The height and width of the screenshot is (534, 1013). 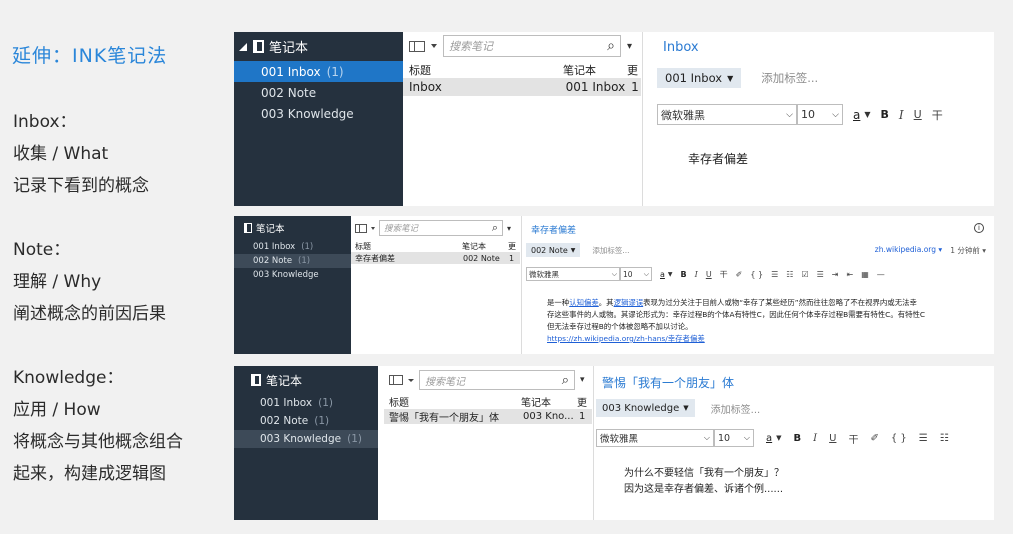 I want to click on indent-icon: ⇥, so click(x=835, y=274).